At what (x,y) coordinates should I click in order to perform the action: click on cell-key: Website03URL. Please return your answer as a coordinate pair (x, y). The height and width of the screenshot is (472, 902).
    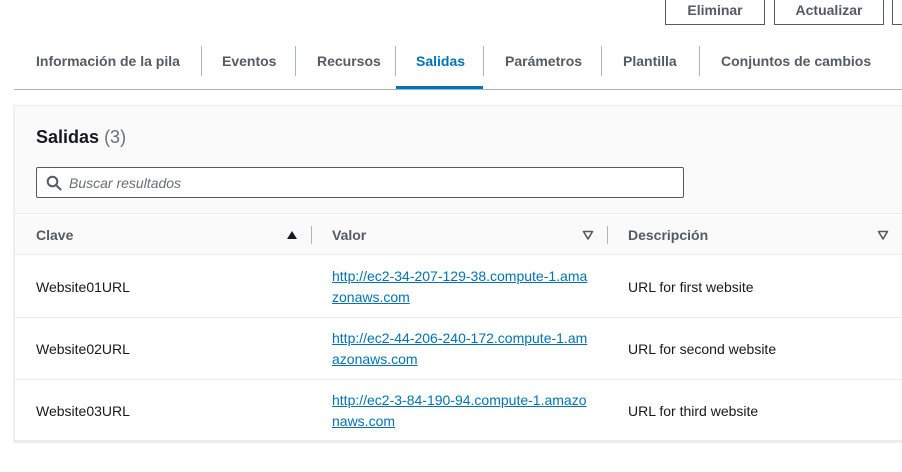
    Looking at the image, I should click on (83, 411).